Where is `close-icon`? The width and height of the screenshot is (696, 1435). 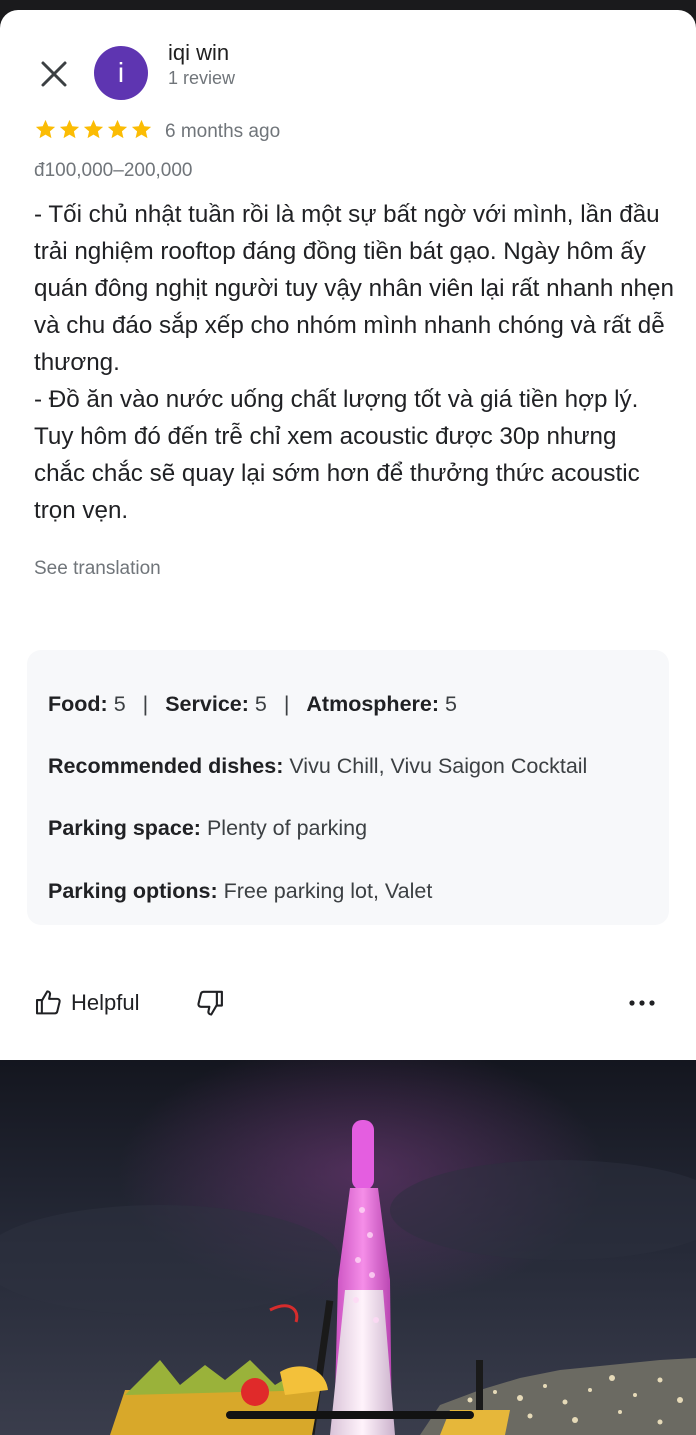 close-icon is located at coordinates (54, 74).